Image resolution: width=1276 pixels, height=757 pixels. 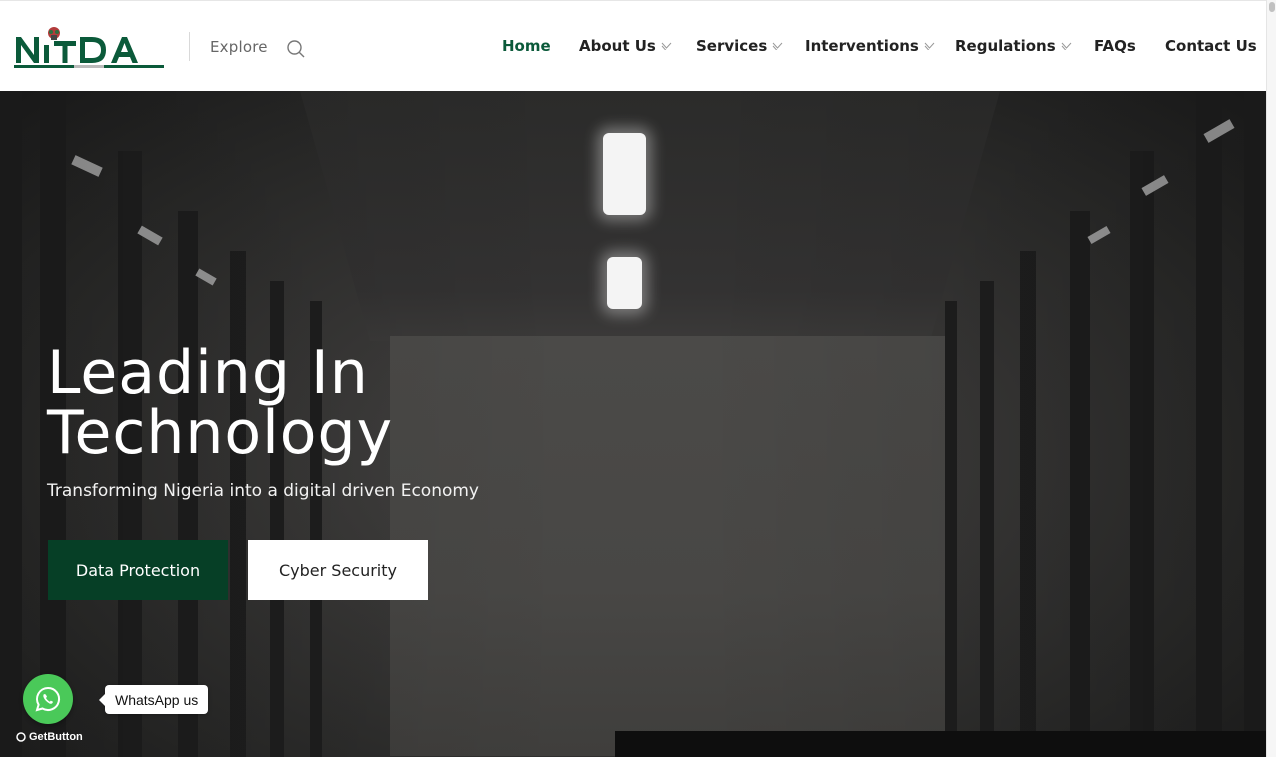 I want to click on getbutton-credit: GetButton, so click(x=49, y=737).